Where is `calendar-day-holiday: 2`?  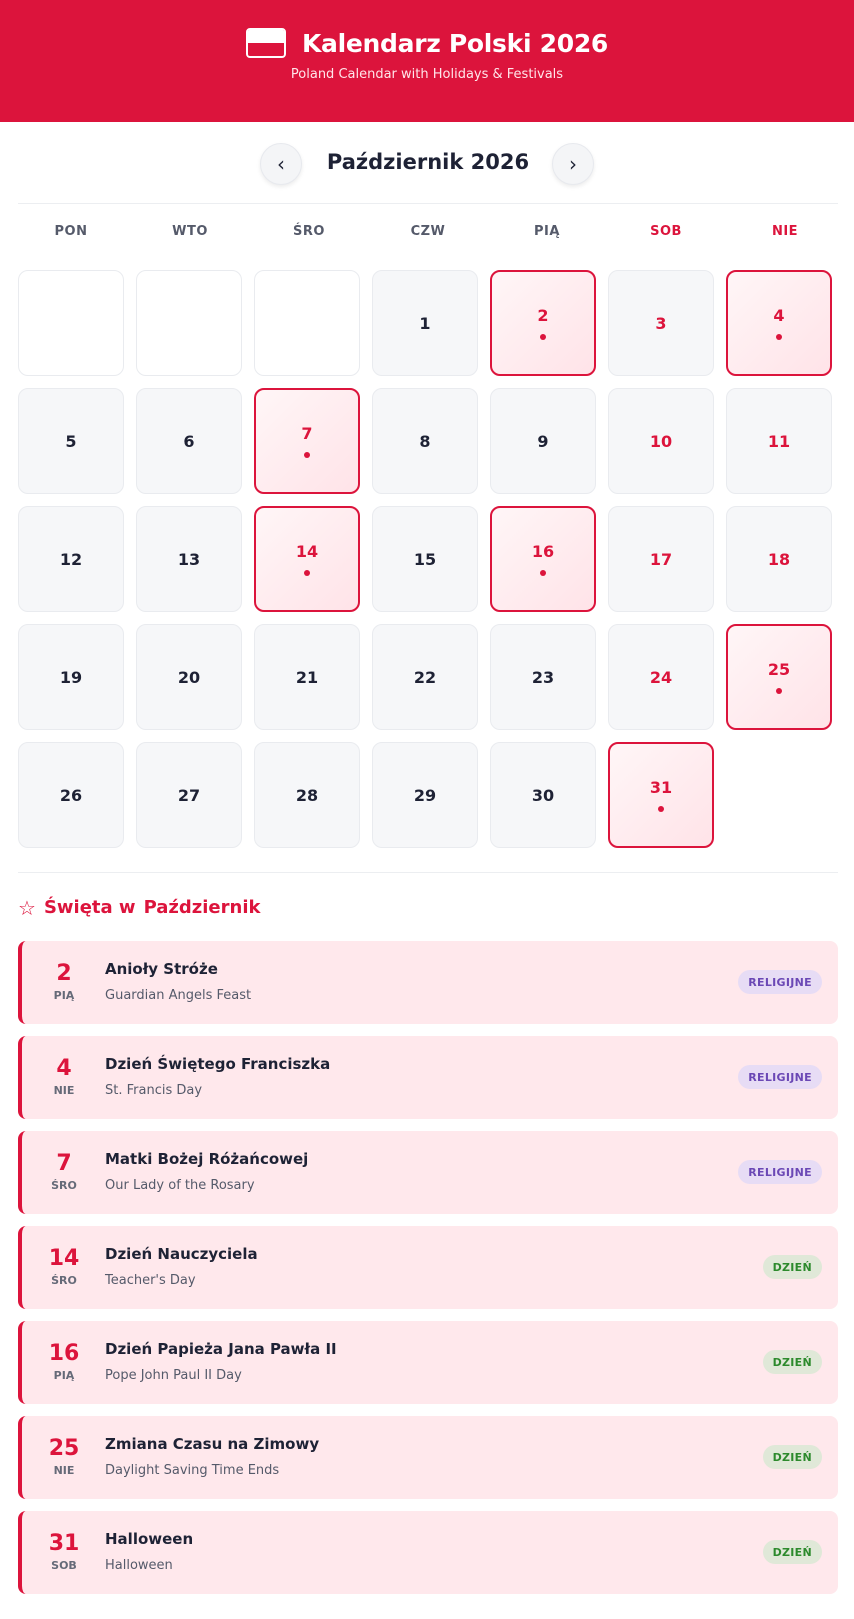
calendar-day-holiday: 2 is located at coordinates (543, 323).